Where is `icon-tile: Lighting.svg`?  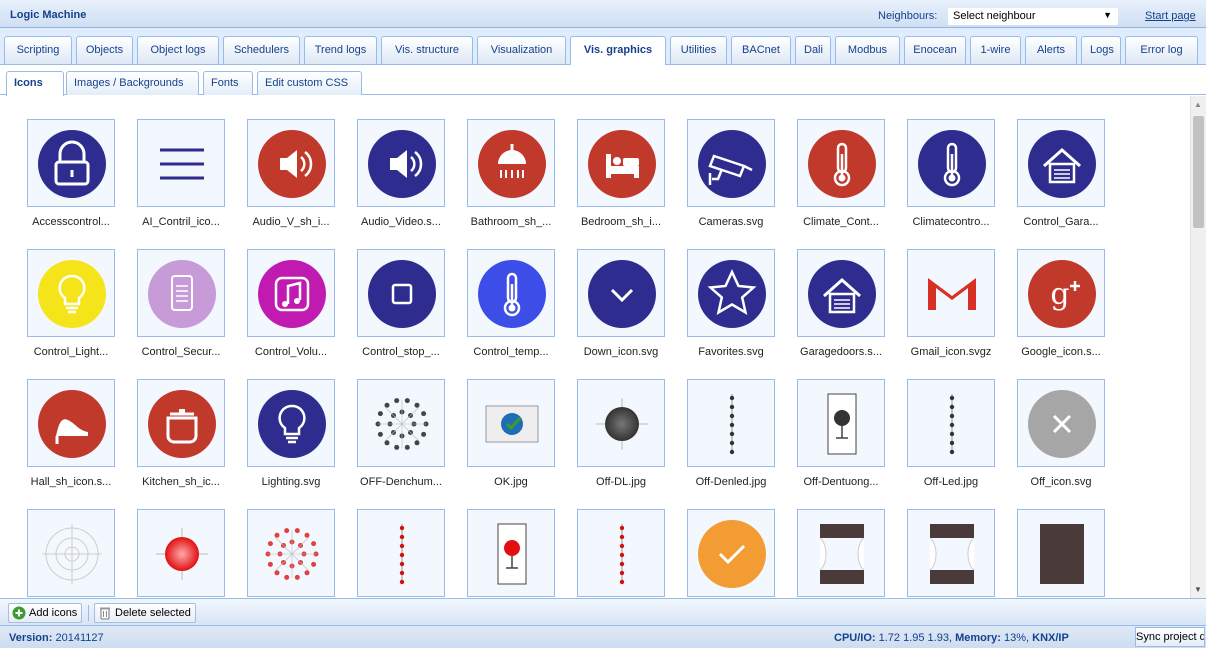
icon-tile: Lighting.svg is located at coordinates (287, 439).